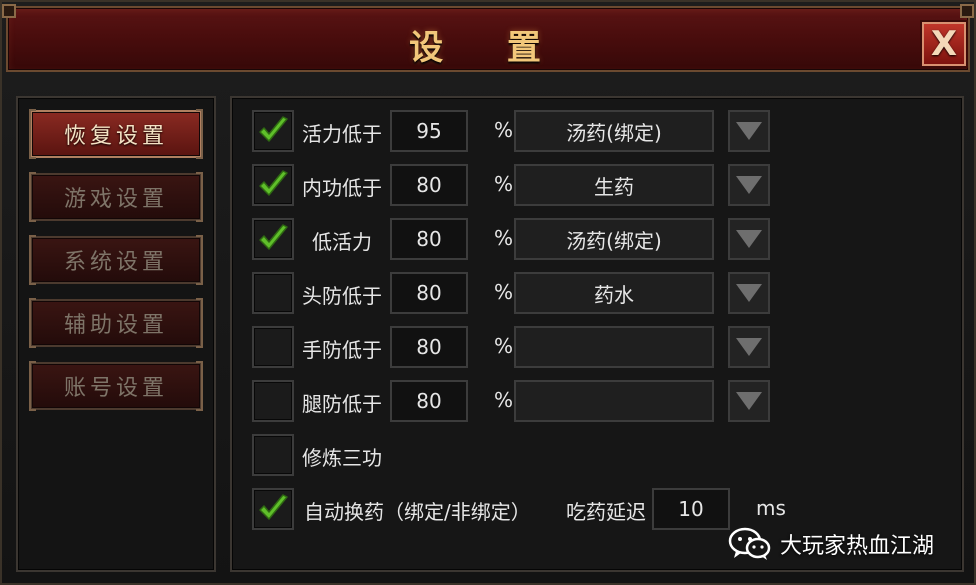  What do you see at coordinates (115, 199) in the screenshot?
I see `tab-label: 游戏设置` at bounding box center [115, 199].